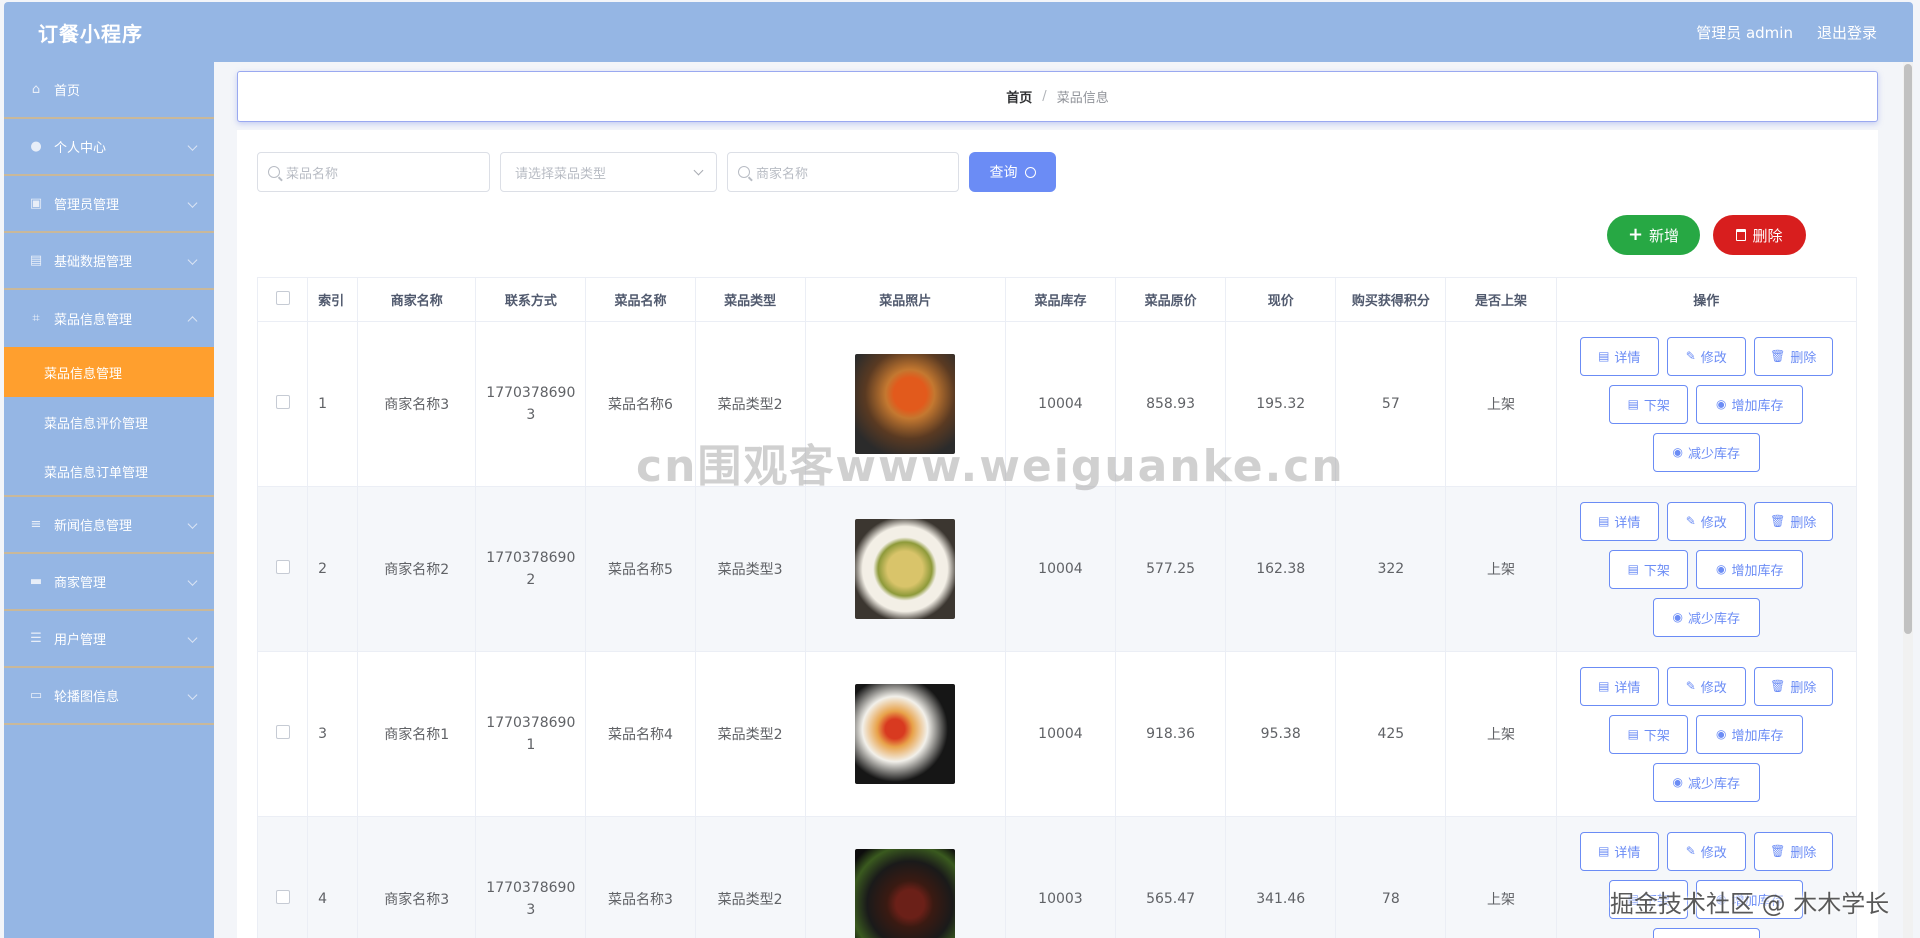 This screenshot has width=1920, height=938. Describe the element at coordinates (1391, 299) in the screenshot. I see `column-header: 购买获得积分` at that location.